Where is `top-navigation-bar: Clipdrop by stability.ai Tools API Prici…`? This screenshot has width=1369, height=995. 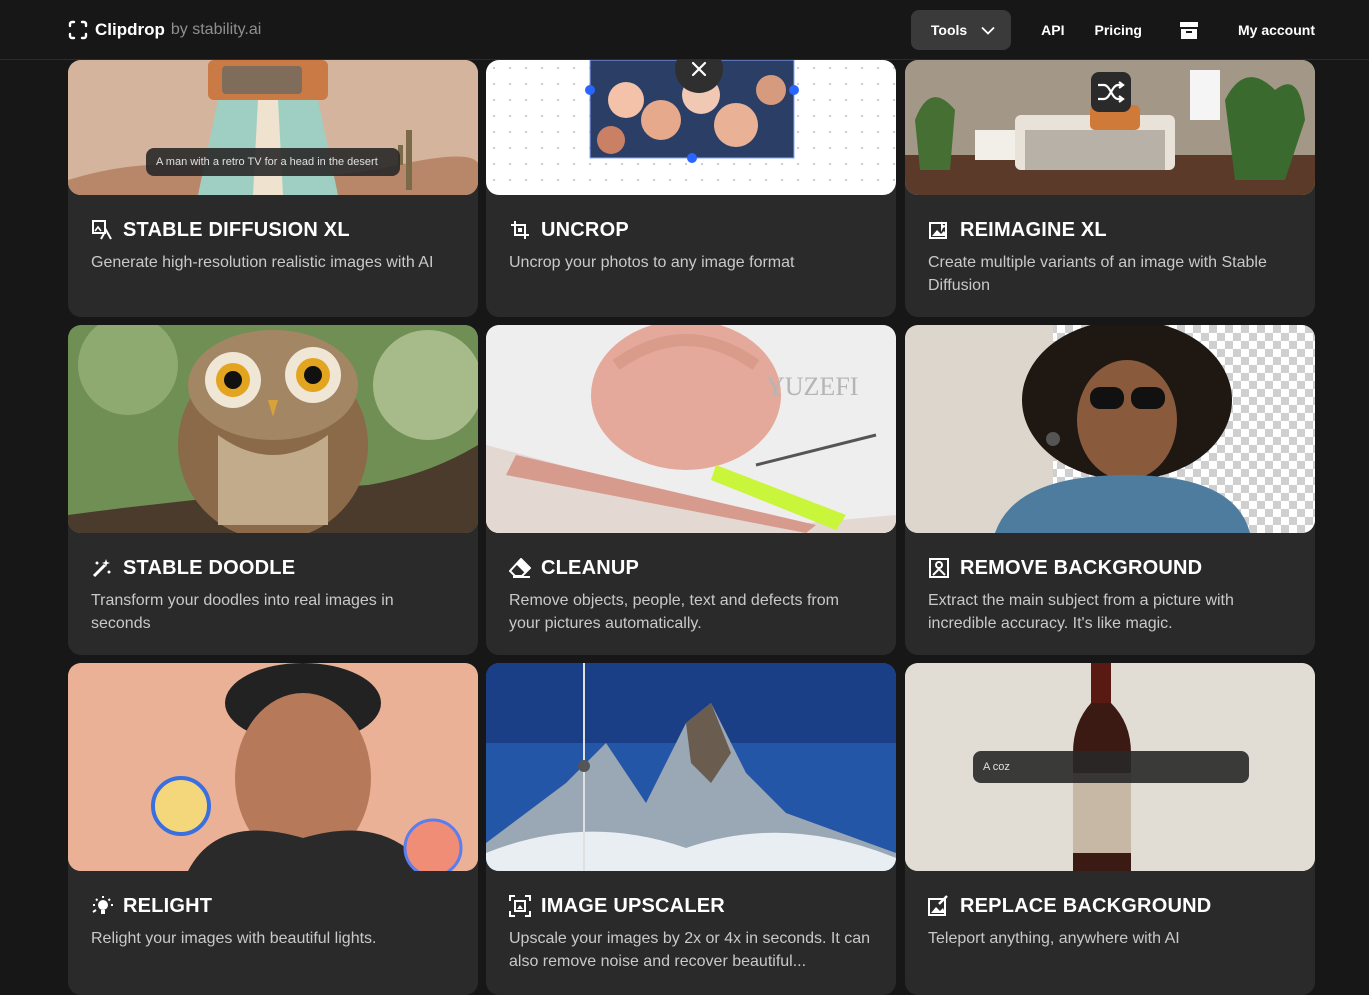
top-navigation-bar: Clipdrop by stability.ai Tools API Prici… is located at coordinates (684, 30).